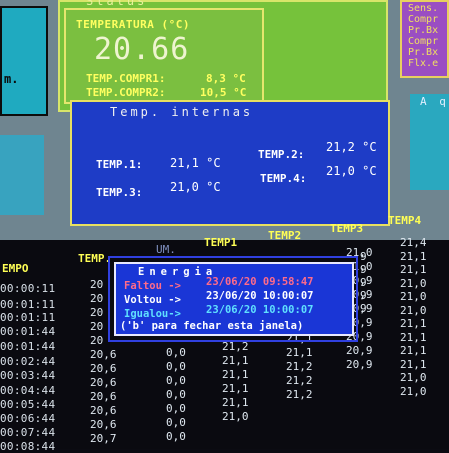  What do you see at coordinates (119, 164) in the screenshot?
I see `temp1-label: TEMP.1:` at bounding box center [119, 164].